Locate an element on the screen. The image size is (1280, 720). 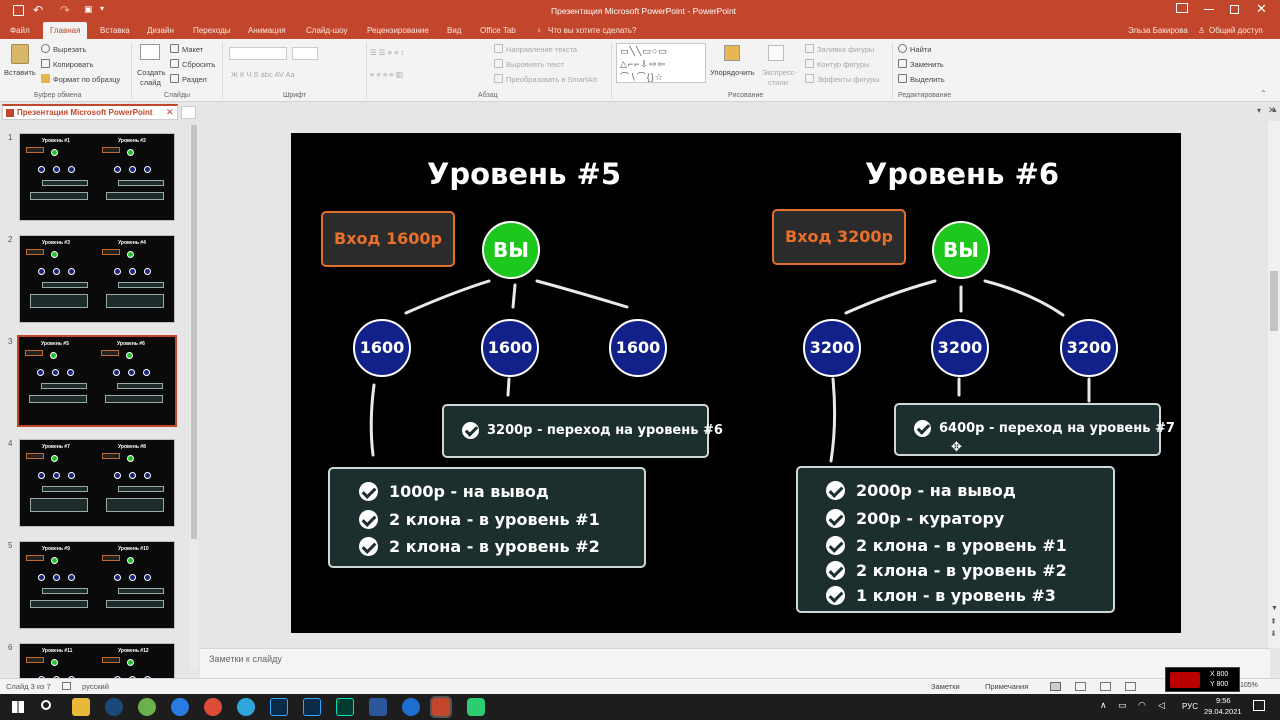
tab-review: Рецензирование is located at coordinates (398, 30).